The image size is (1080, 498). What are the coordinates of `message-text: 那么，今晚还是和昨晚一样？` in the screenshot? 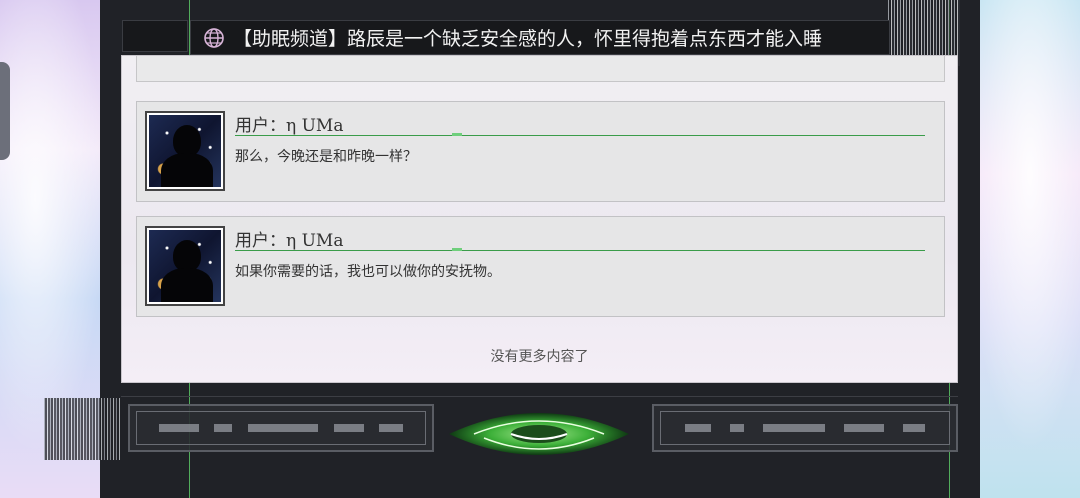 It's located at (326, 157).